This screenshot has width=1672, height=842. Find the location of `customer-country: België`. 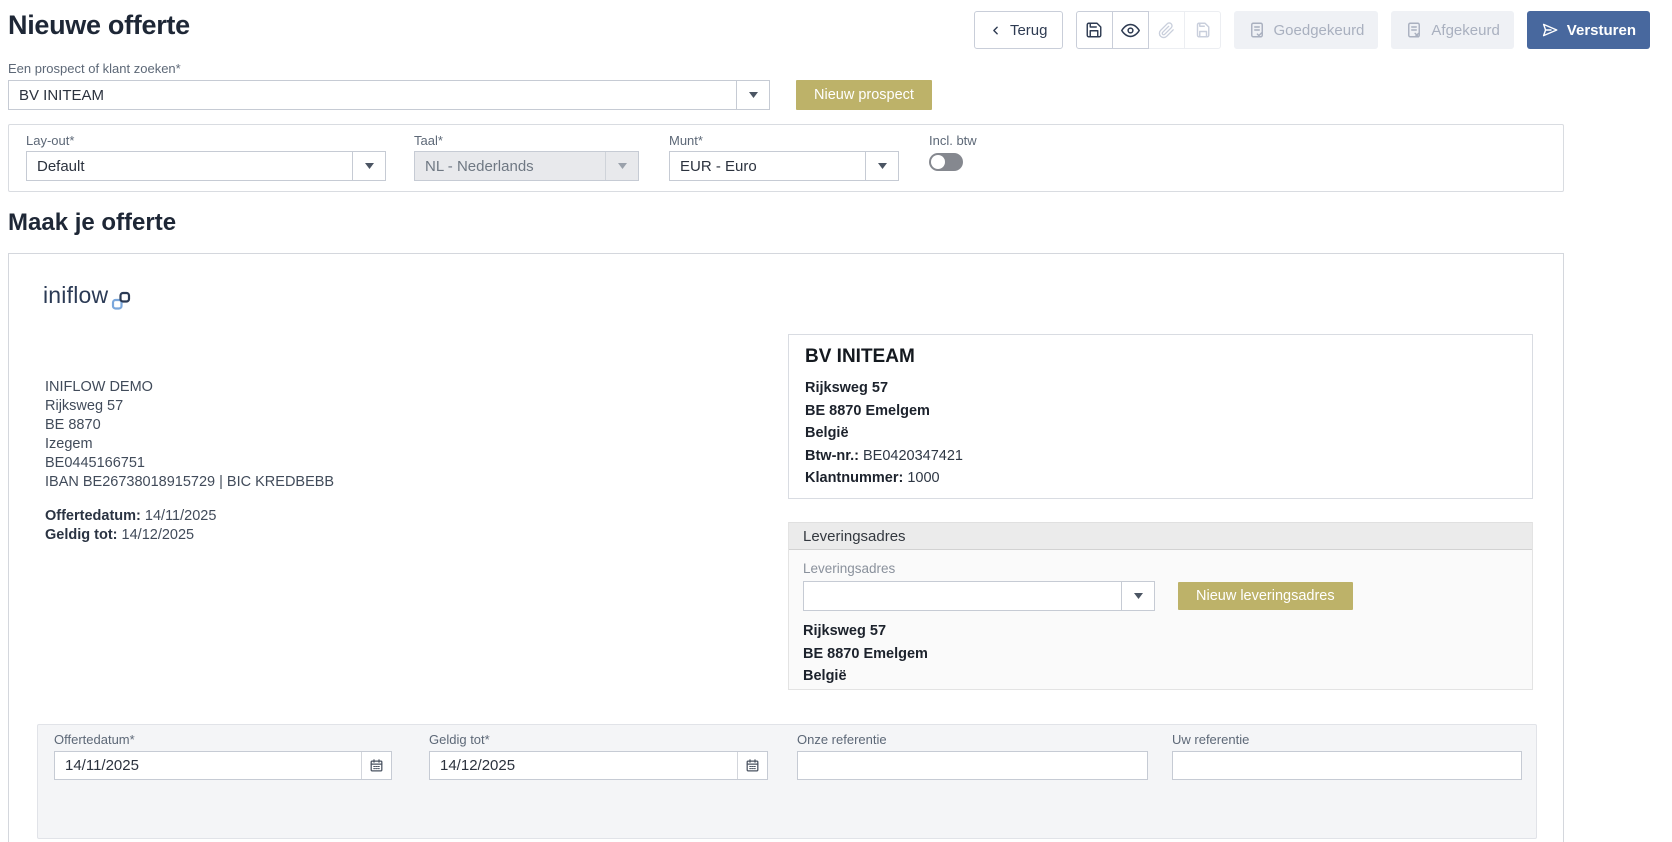

customer-country: België is located at coordinates (827, 433).